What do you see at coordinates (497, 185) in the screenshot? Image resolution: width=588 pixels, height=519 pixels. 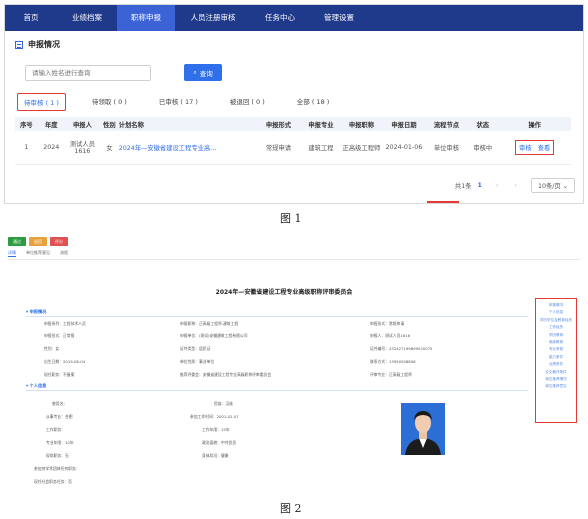 I see `prev-page-icon: ‹` at bounding box center [497, 185].